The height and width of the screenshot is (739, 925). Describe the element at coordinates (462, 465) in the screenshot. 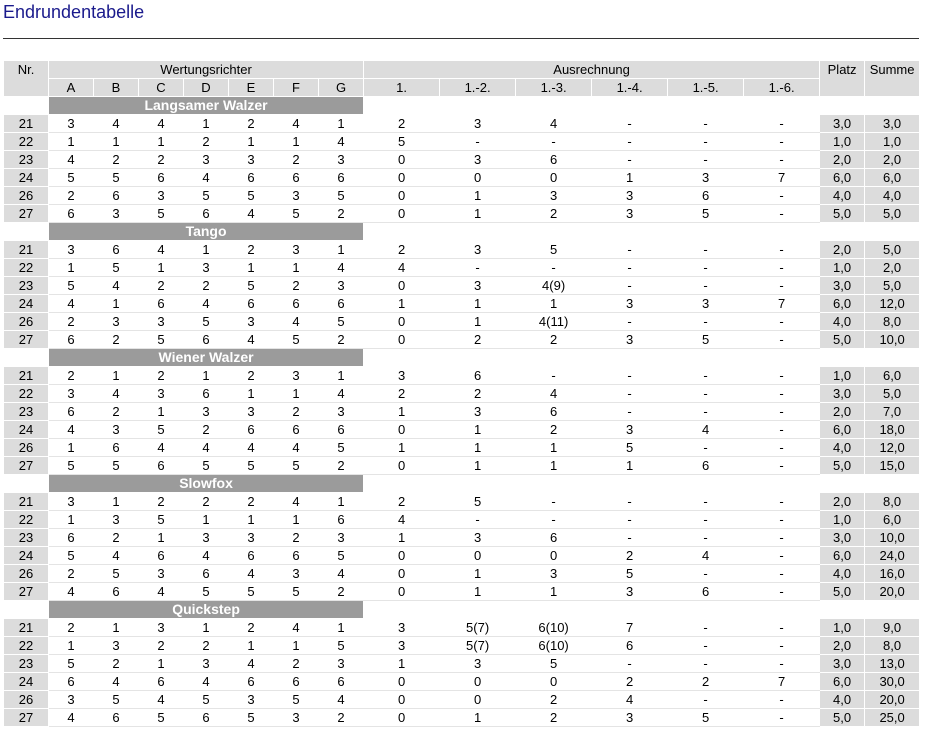

I see `table-row: 27 5 5 6 5 5 5 2 0 1 1 1 6-5,0 15,0` at that location.